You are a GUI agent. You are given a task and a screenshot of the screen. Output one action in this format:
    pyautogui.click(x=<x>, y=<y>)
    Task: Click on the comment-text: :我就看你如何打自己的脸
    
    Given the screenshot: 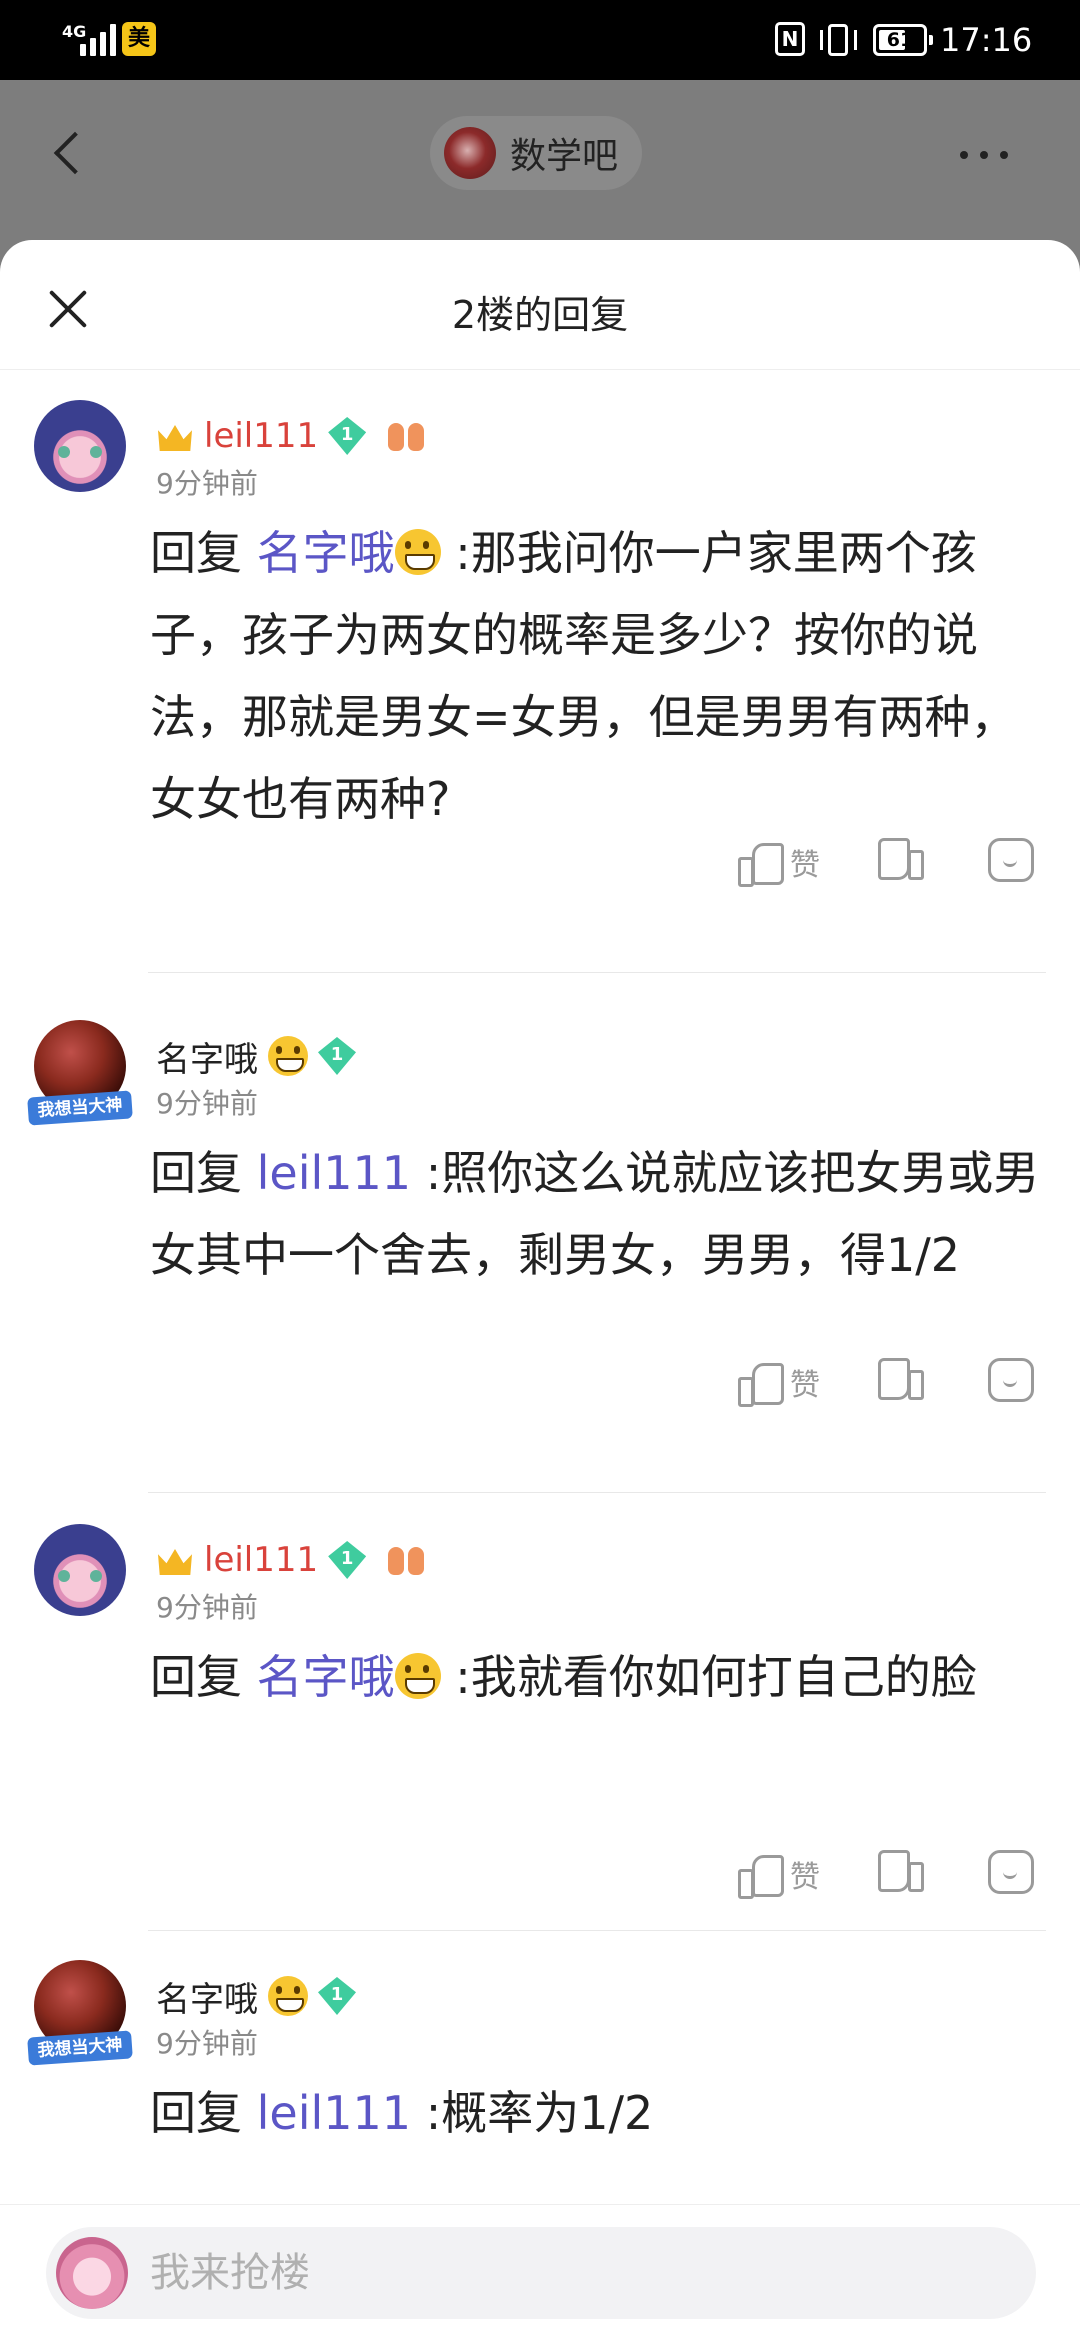 What is the action you would take?
    pyautogui.click(x=716, y=1677)
    